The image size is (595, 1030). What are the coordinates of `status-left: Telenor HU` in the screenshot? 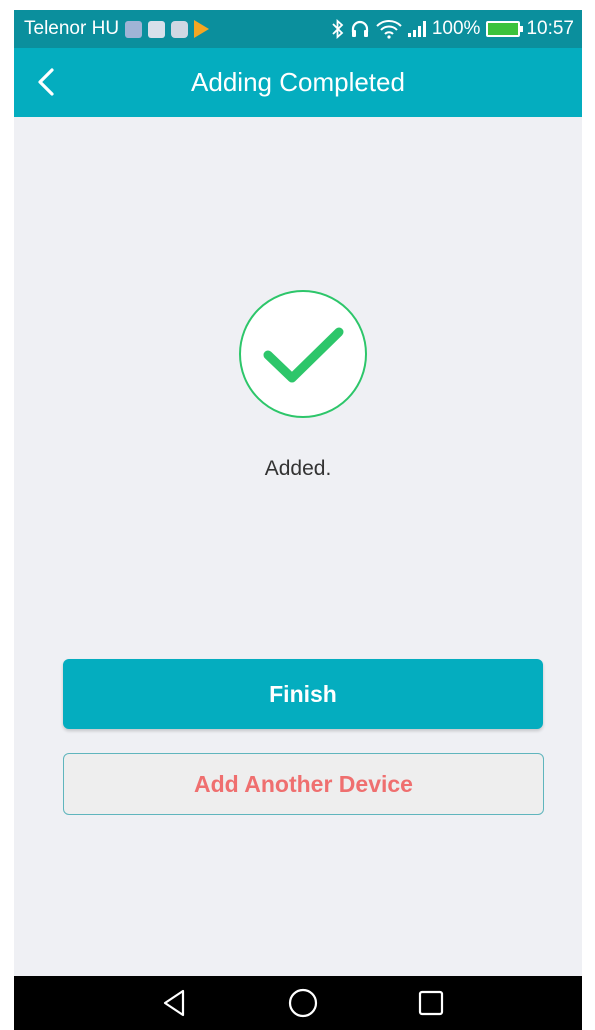 It's located at (112, 29).